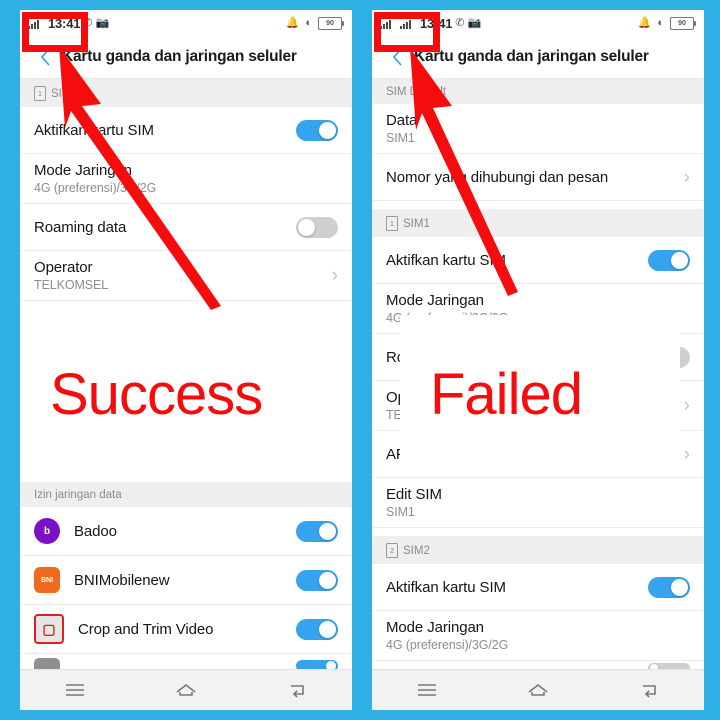 This screenshot has height=720, width=720. I want to click on row-nomor-dihubungi-pesan: Nomor yang dihubungi dan pesan ›, so click(538, 177).